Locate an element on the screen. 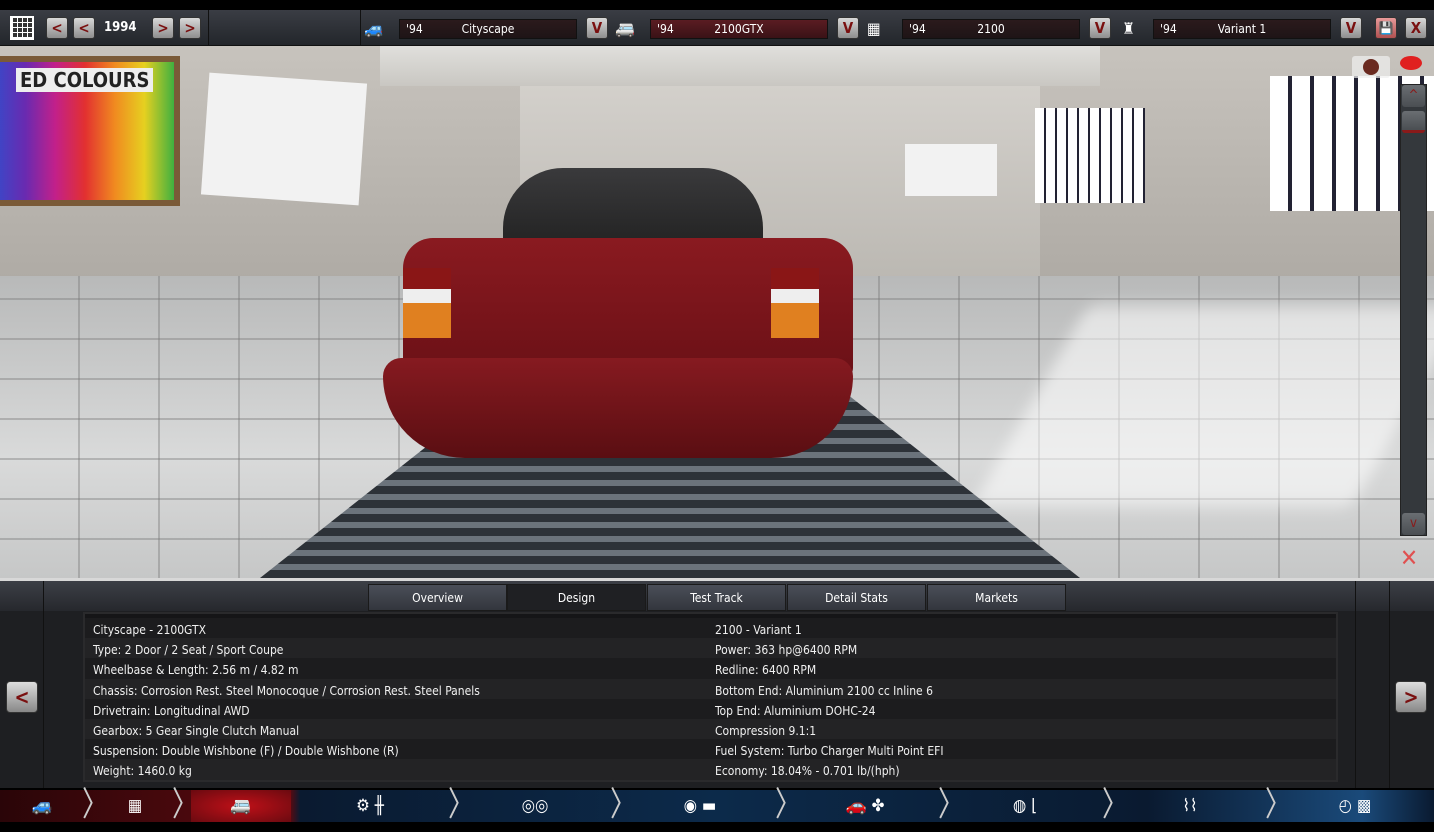 This screenshot has height=832, width=1434. body-name: Cityscape is located at coordinates (488, 29).